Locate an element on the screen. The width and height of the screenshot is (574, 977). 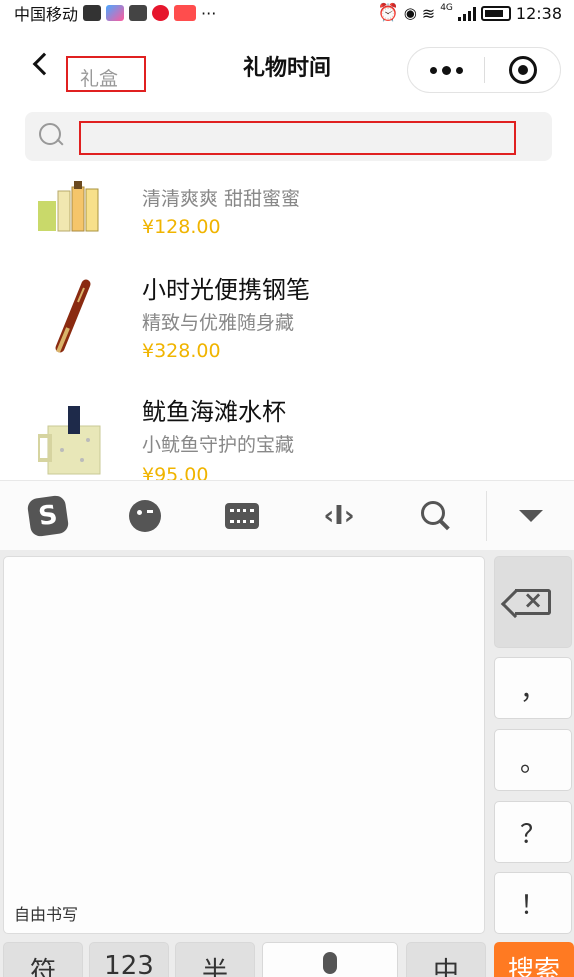
comma-key: ， is located at coordinates (533, 688).